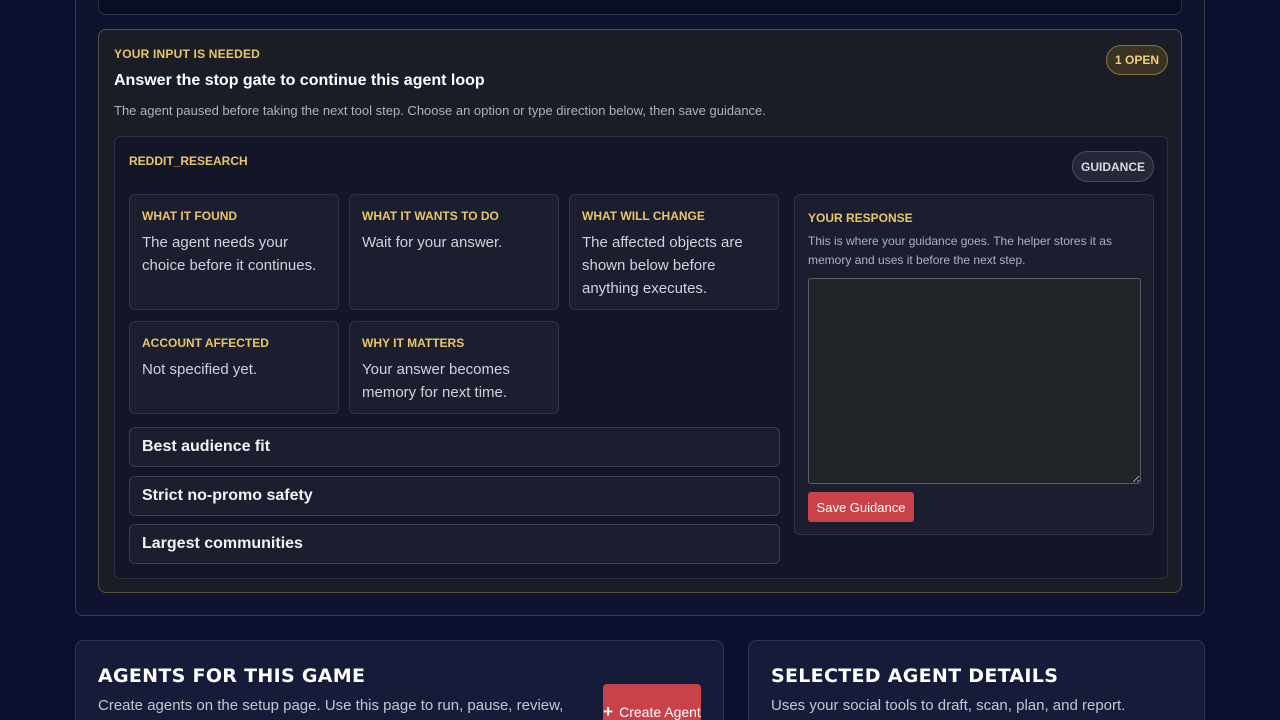 This screenshot has height=720, width=1280. What do you see at coordinates (432, 242) in the screenshot?
I see `info-text: Wait for your answer.` at bounding box center [432, 242].